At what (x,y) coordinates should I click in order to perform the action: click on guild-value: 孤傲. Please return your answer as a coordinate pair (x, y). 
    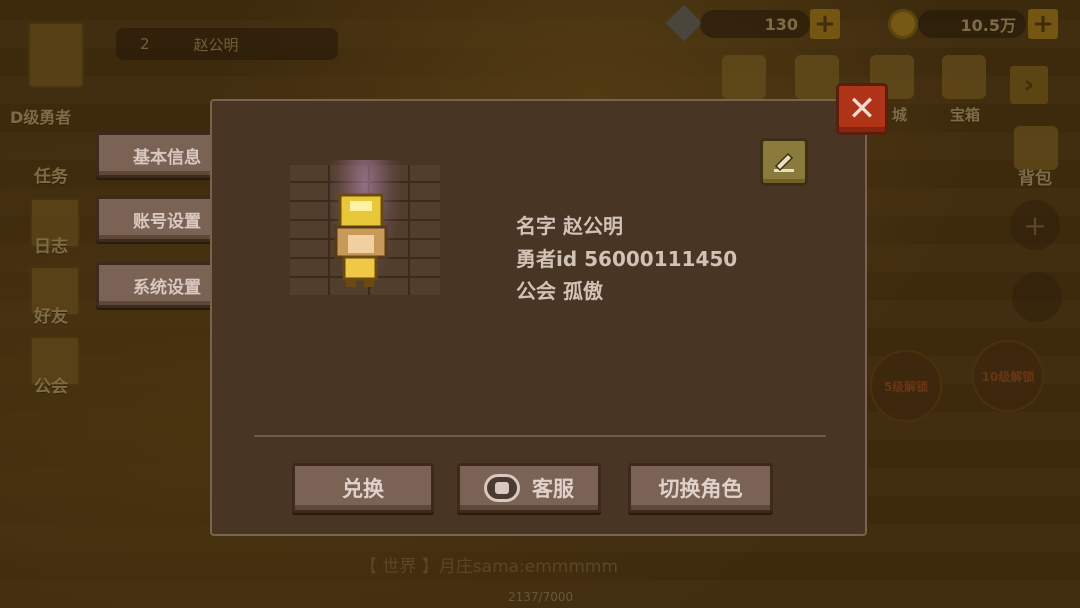
    Looking at the image, I should click on (582, 291).